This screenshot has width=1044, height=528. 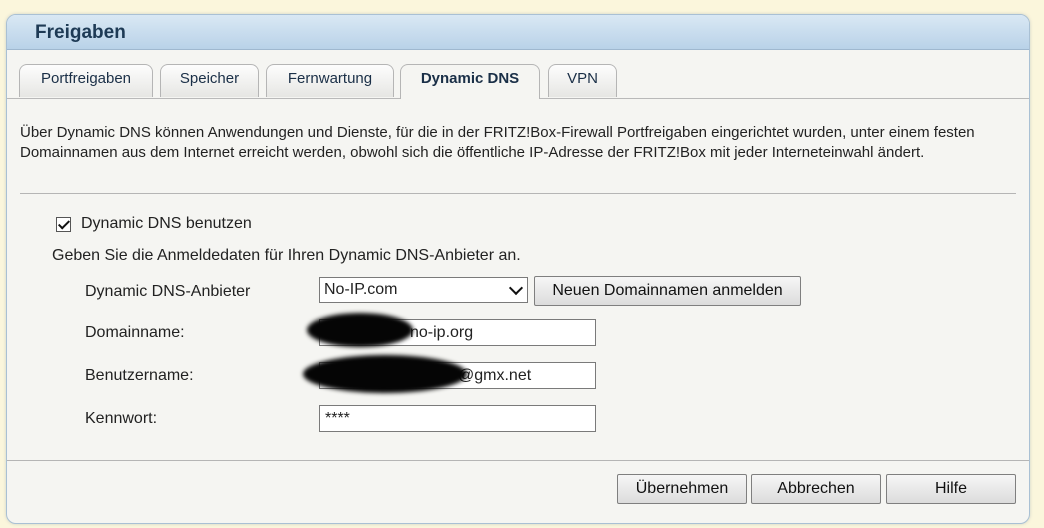 I want to click on use-ddns-checkbox, so click(x=63, y=224).